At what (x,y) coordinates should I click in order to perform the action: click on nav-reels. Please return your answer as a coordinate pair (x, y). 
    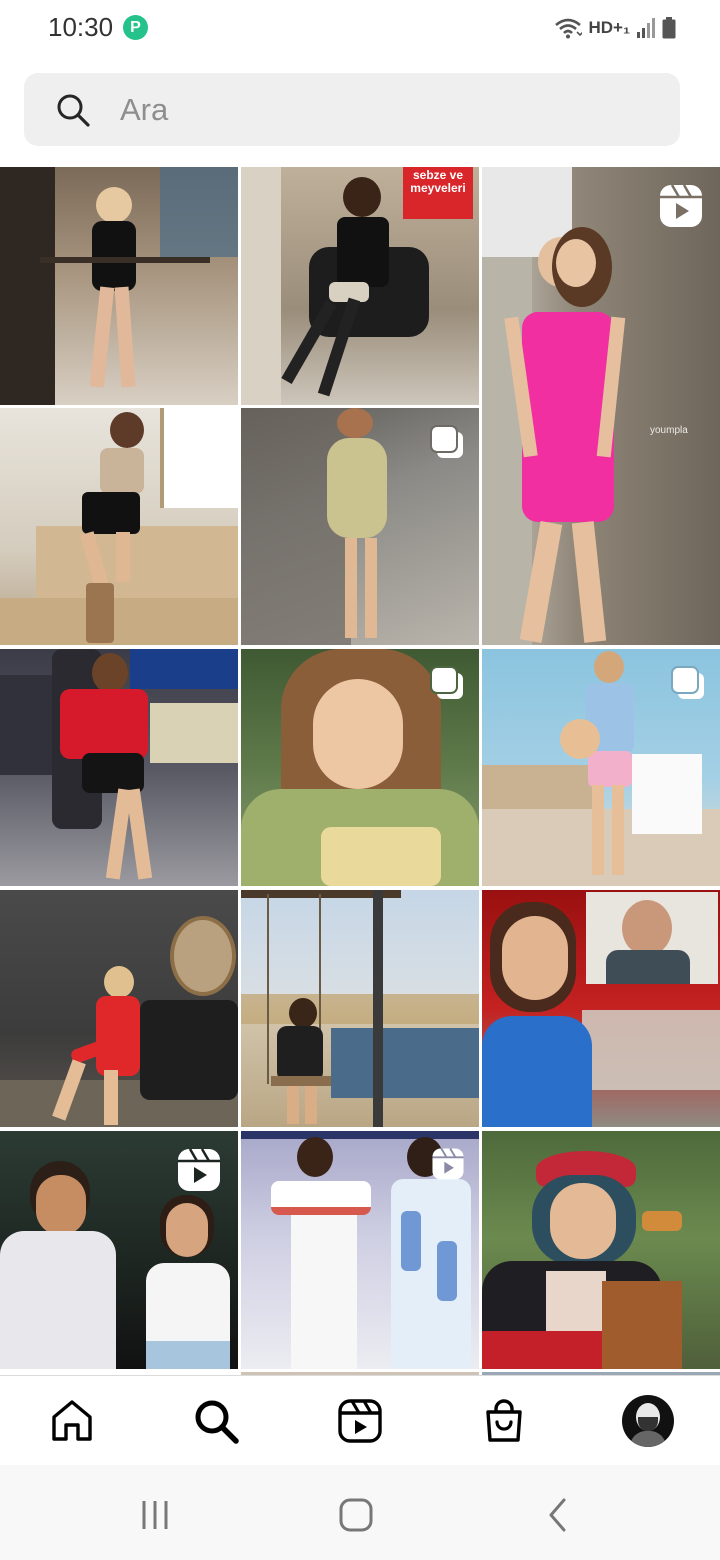
    Looking at the image, I should click on (360, 1421).